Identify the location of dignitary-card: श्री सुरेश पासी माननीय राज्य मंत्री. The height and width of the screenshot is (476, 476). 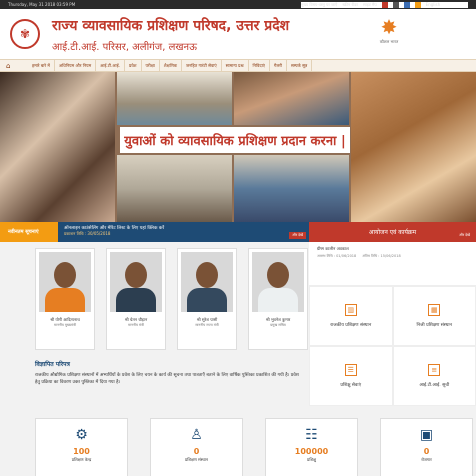
(207, 299).